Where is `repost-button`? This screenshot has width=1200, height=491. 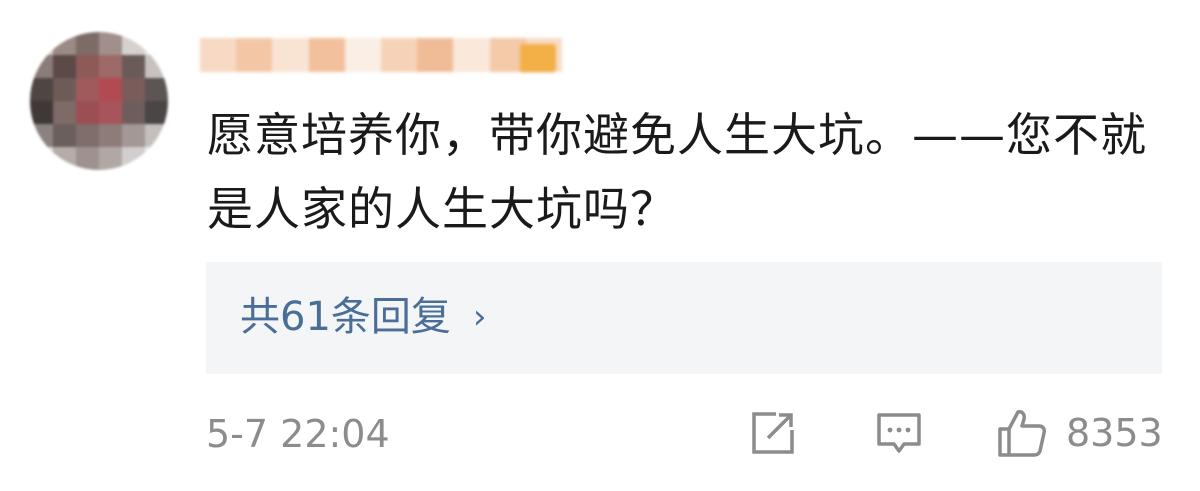 repost-button is located at coordinates (773, 433).